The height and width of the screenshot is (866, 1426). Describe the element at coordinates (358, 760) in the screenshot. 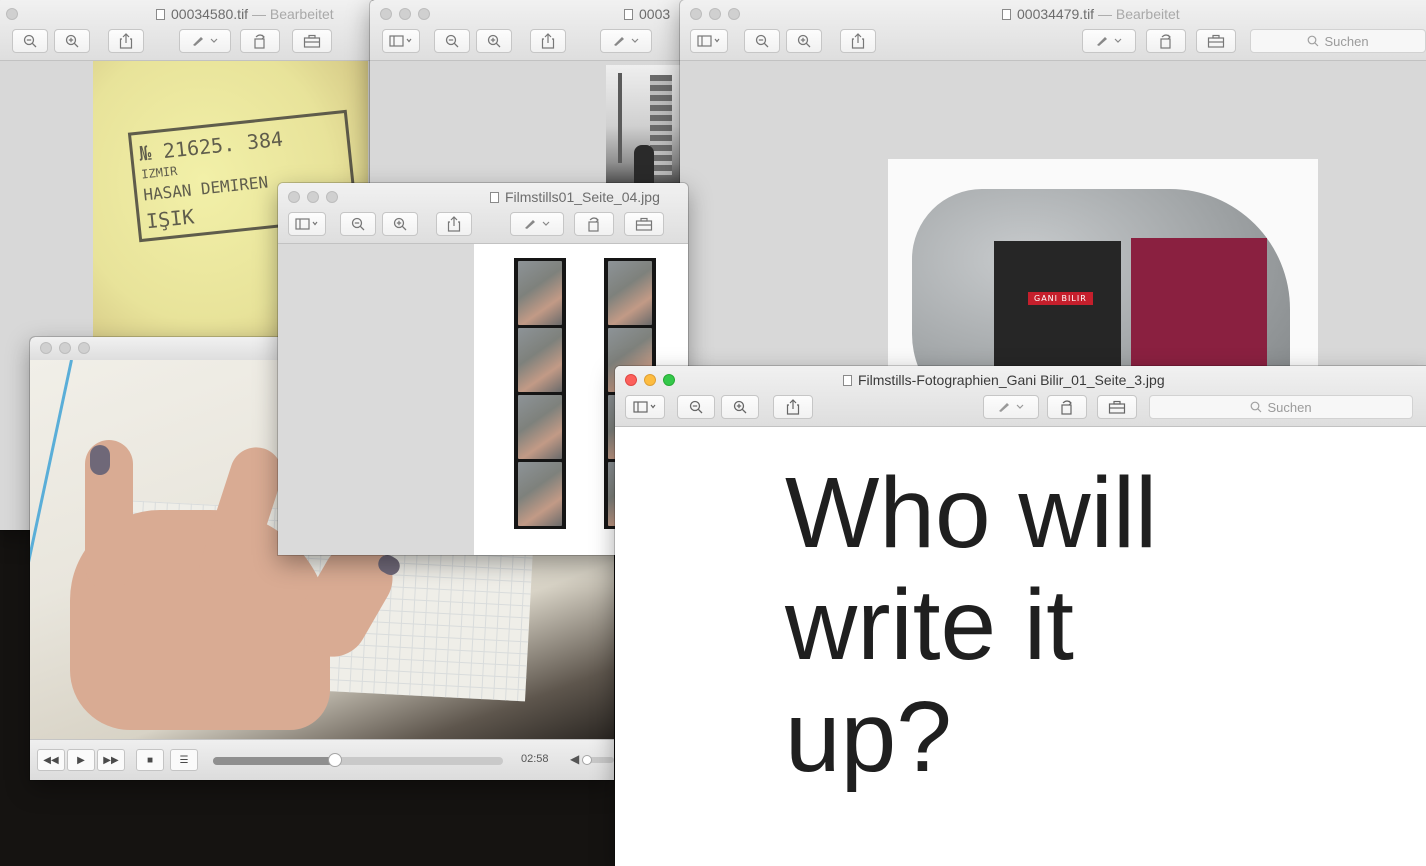

I see `progress-slider` at that location.